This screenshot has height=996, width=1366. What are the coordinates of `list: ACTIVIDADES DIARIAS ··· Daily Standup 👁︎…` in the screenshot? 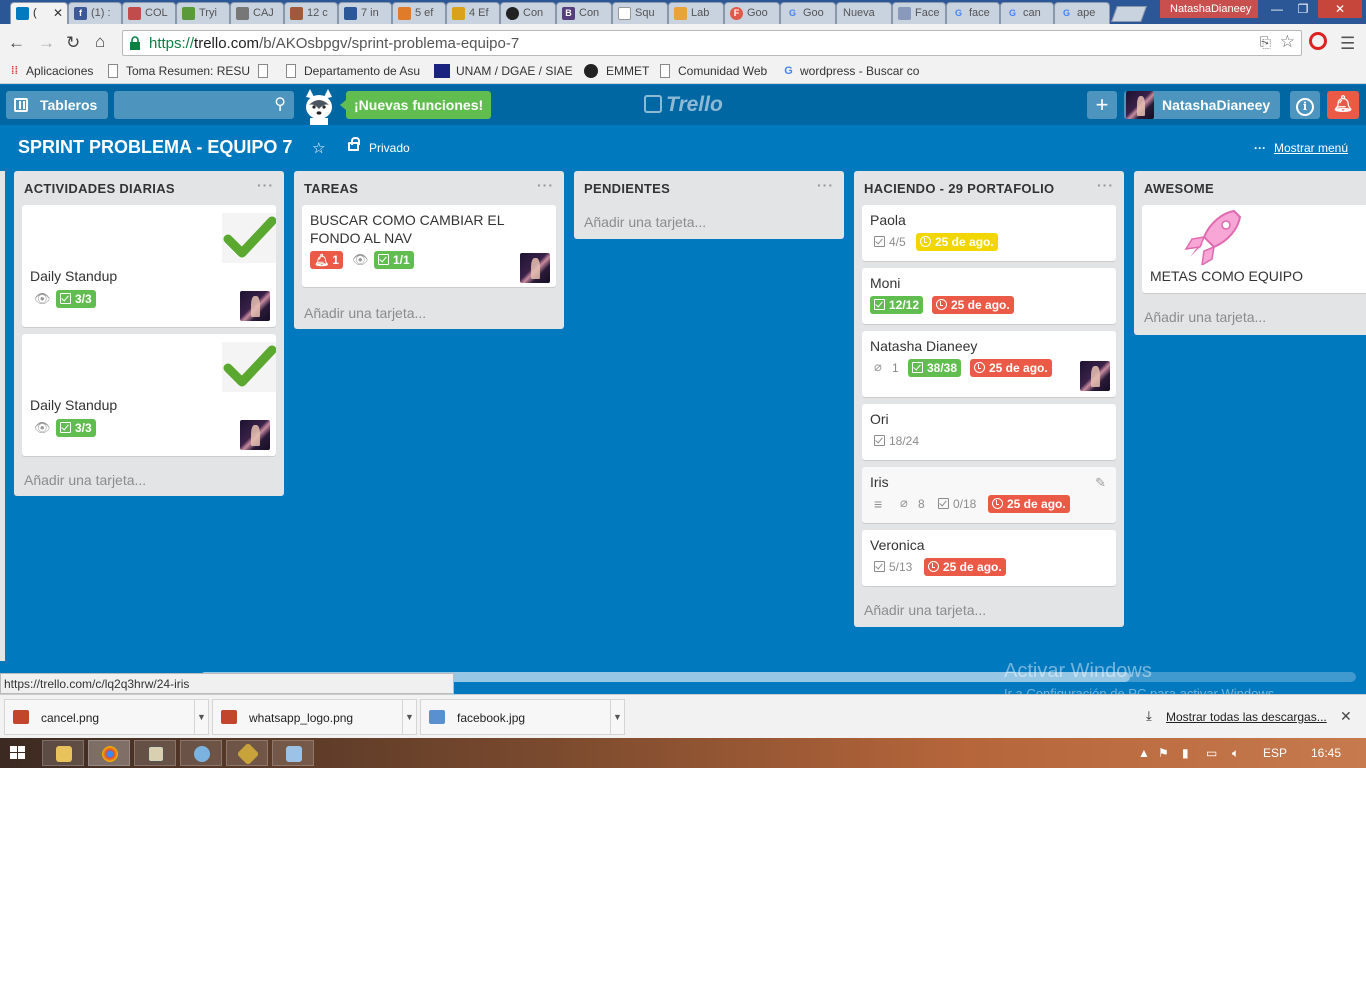 It's located at (149, 333).